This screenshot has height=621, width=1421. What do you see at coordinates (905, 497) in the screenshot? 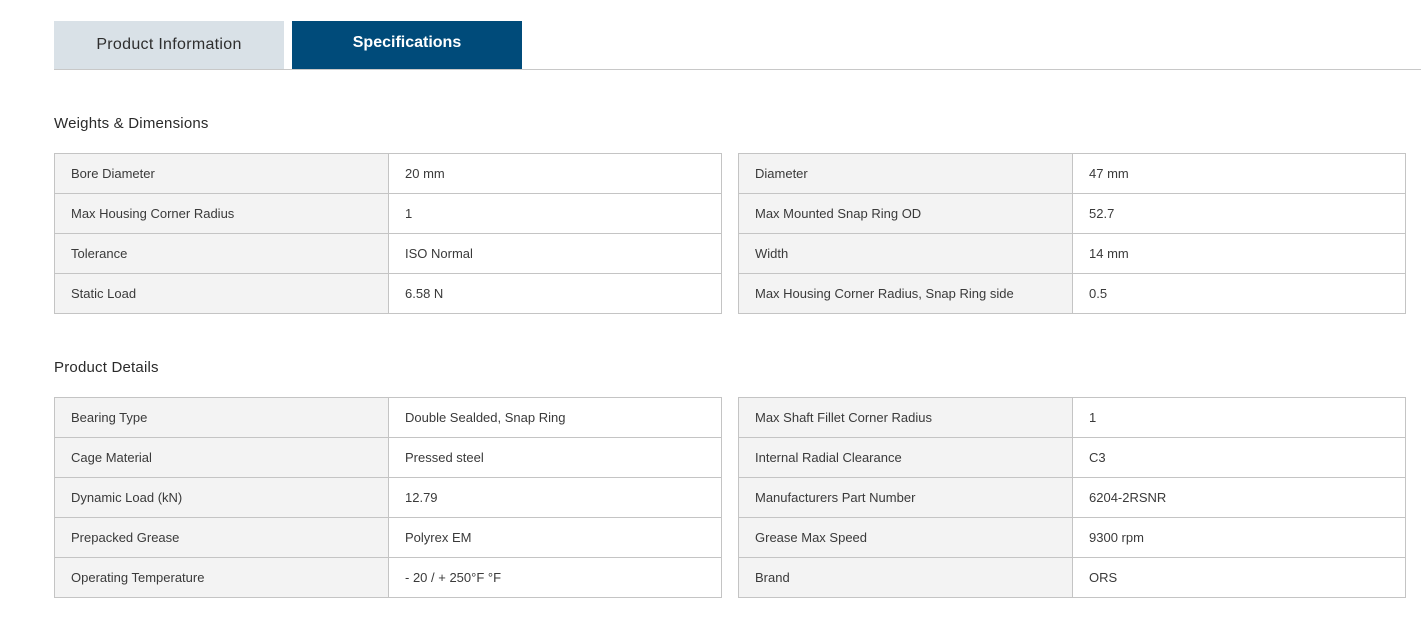
I see `spec-label: Manufacturers Part Number` at bounding box center [905, 497].